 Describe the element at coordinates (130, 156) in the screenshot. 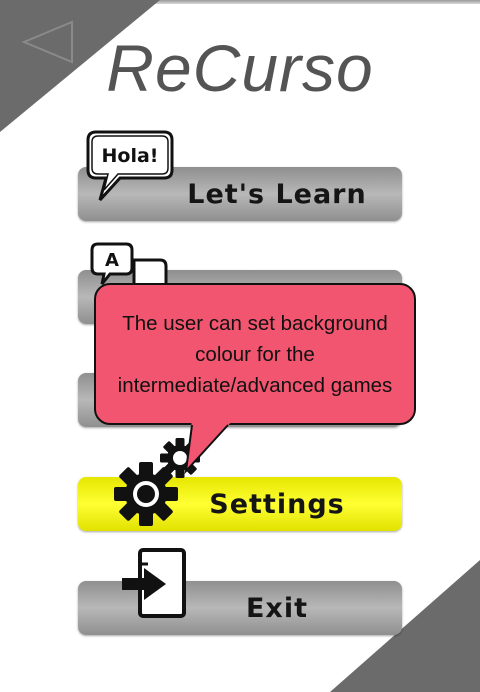

I see `hola-icon-text: Hola!` at that location.